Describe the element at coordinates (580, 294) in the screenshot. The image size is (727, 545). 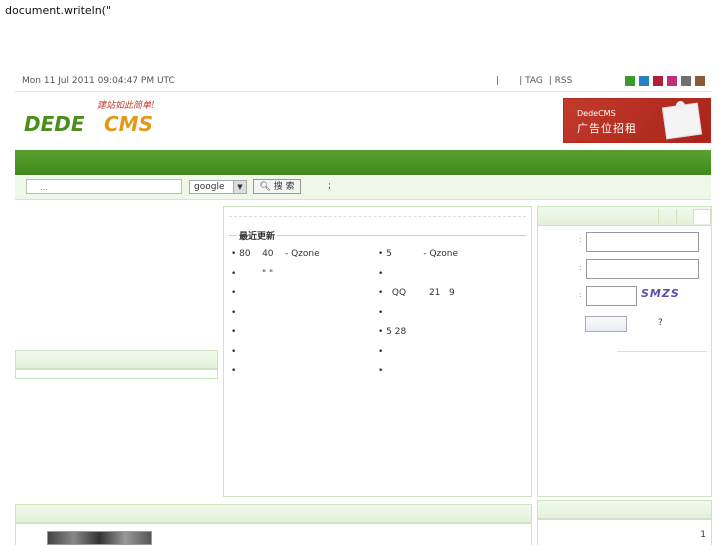
I see `captcha-label: :` at that location.